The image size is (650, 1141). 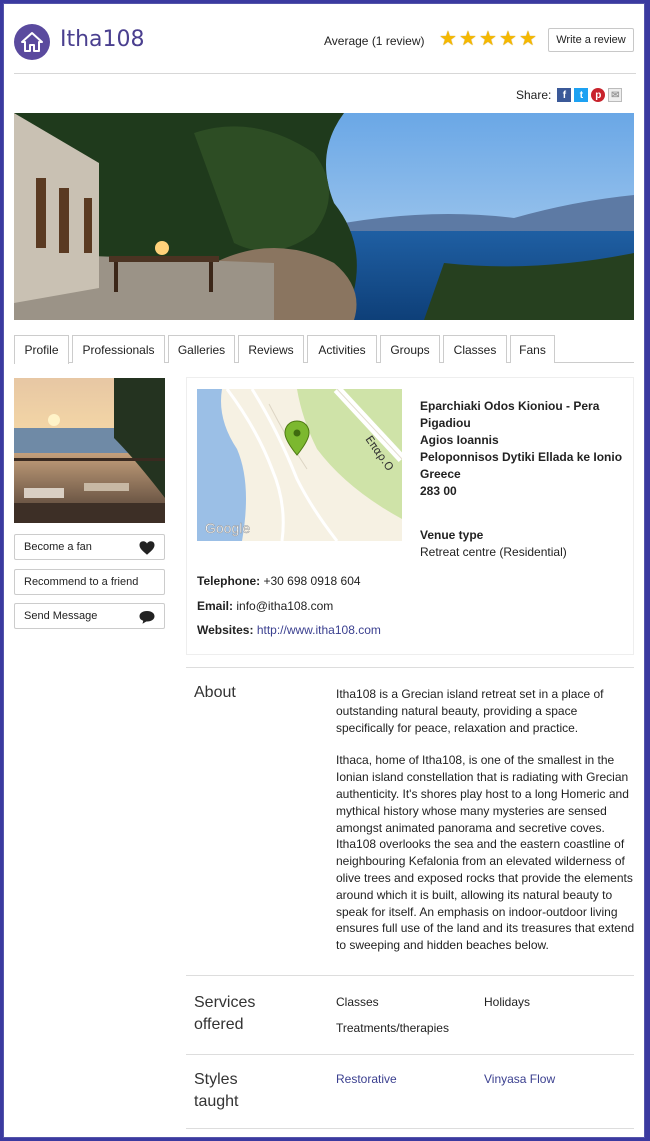 I want to click on address-line: Greece, so click(x=440, y=474).